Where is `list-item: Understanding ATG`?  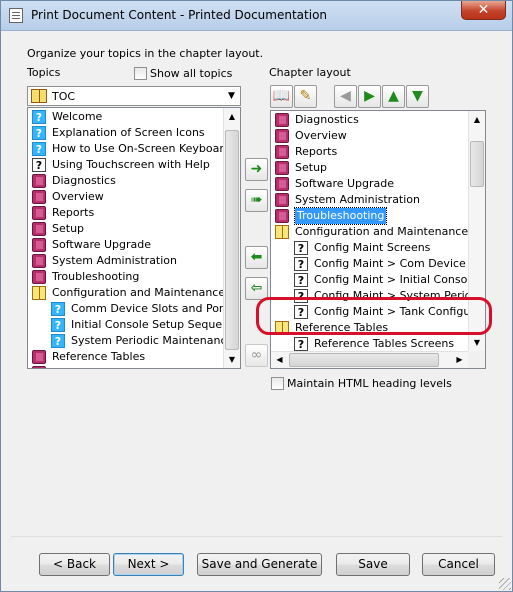
list-item: Understanding ATG is located at coordinates (123, 366).